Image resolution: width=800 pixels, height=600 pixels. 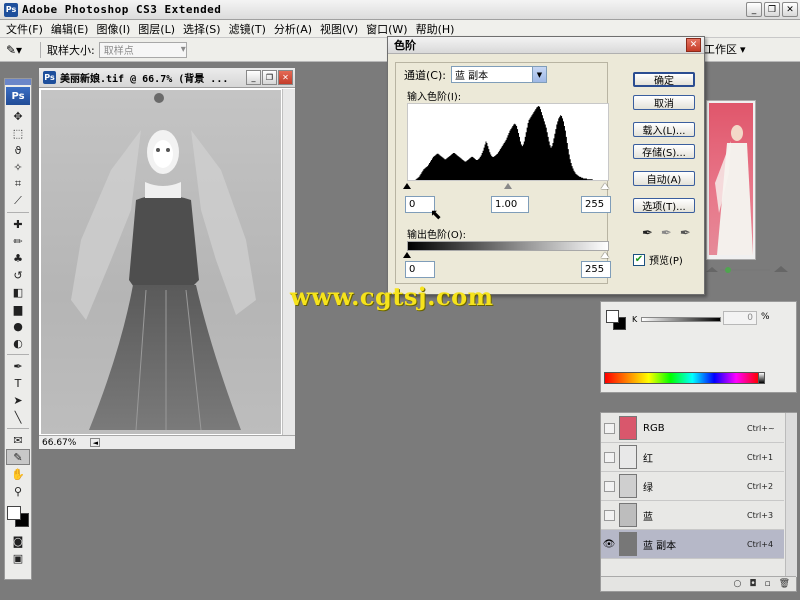 I want to click on gradient-tool-icon: ▆, so click(x=18, y=309).